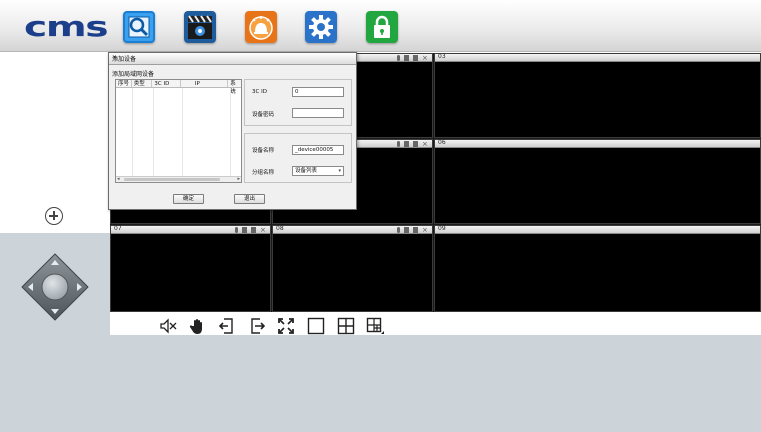  I want to click on quad-view-icon, so click(352, 326).